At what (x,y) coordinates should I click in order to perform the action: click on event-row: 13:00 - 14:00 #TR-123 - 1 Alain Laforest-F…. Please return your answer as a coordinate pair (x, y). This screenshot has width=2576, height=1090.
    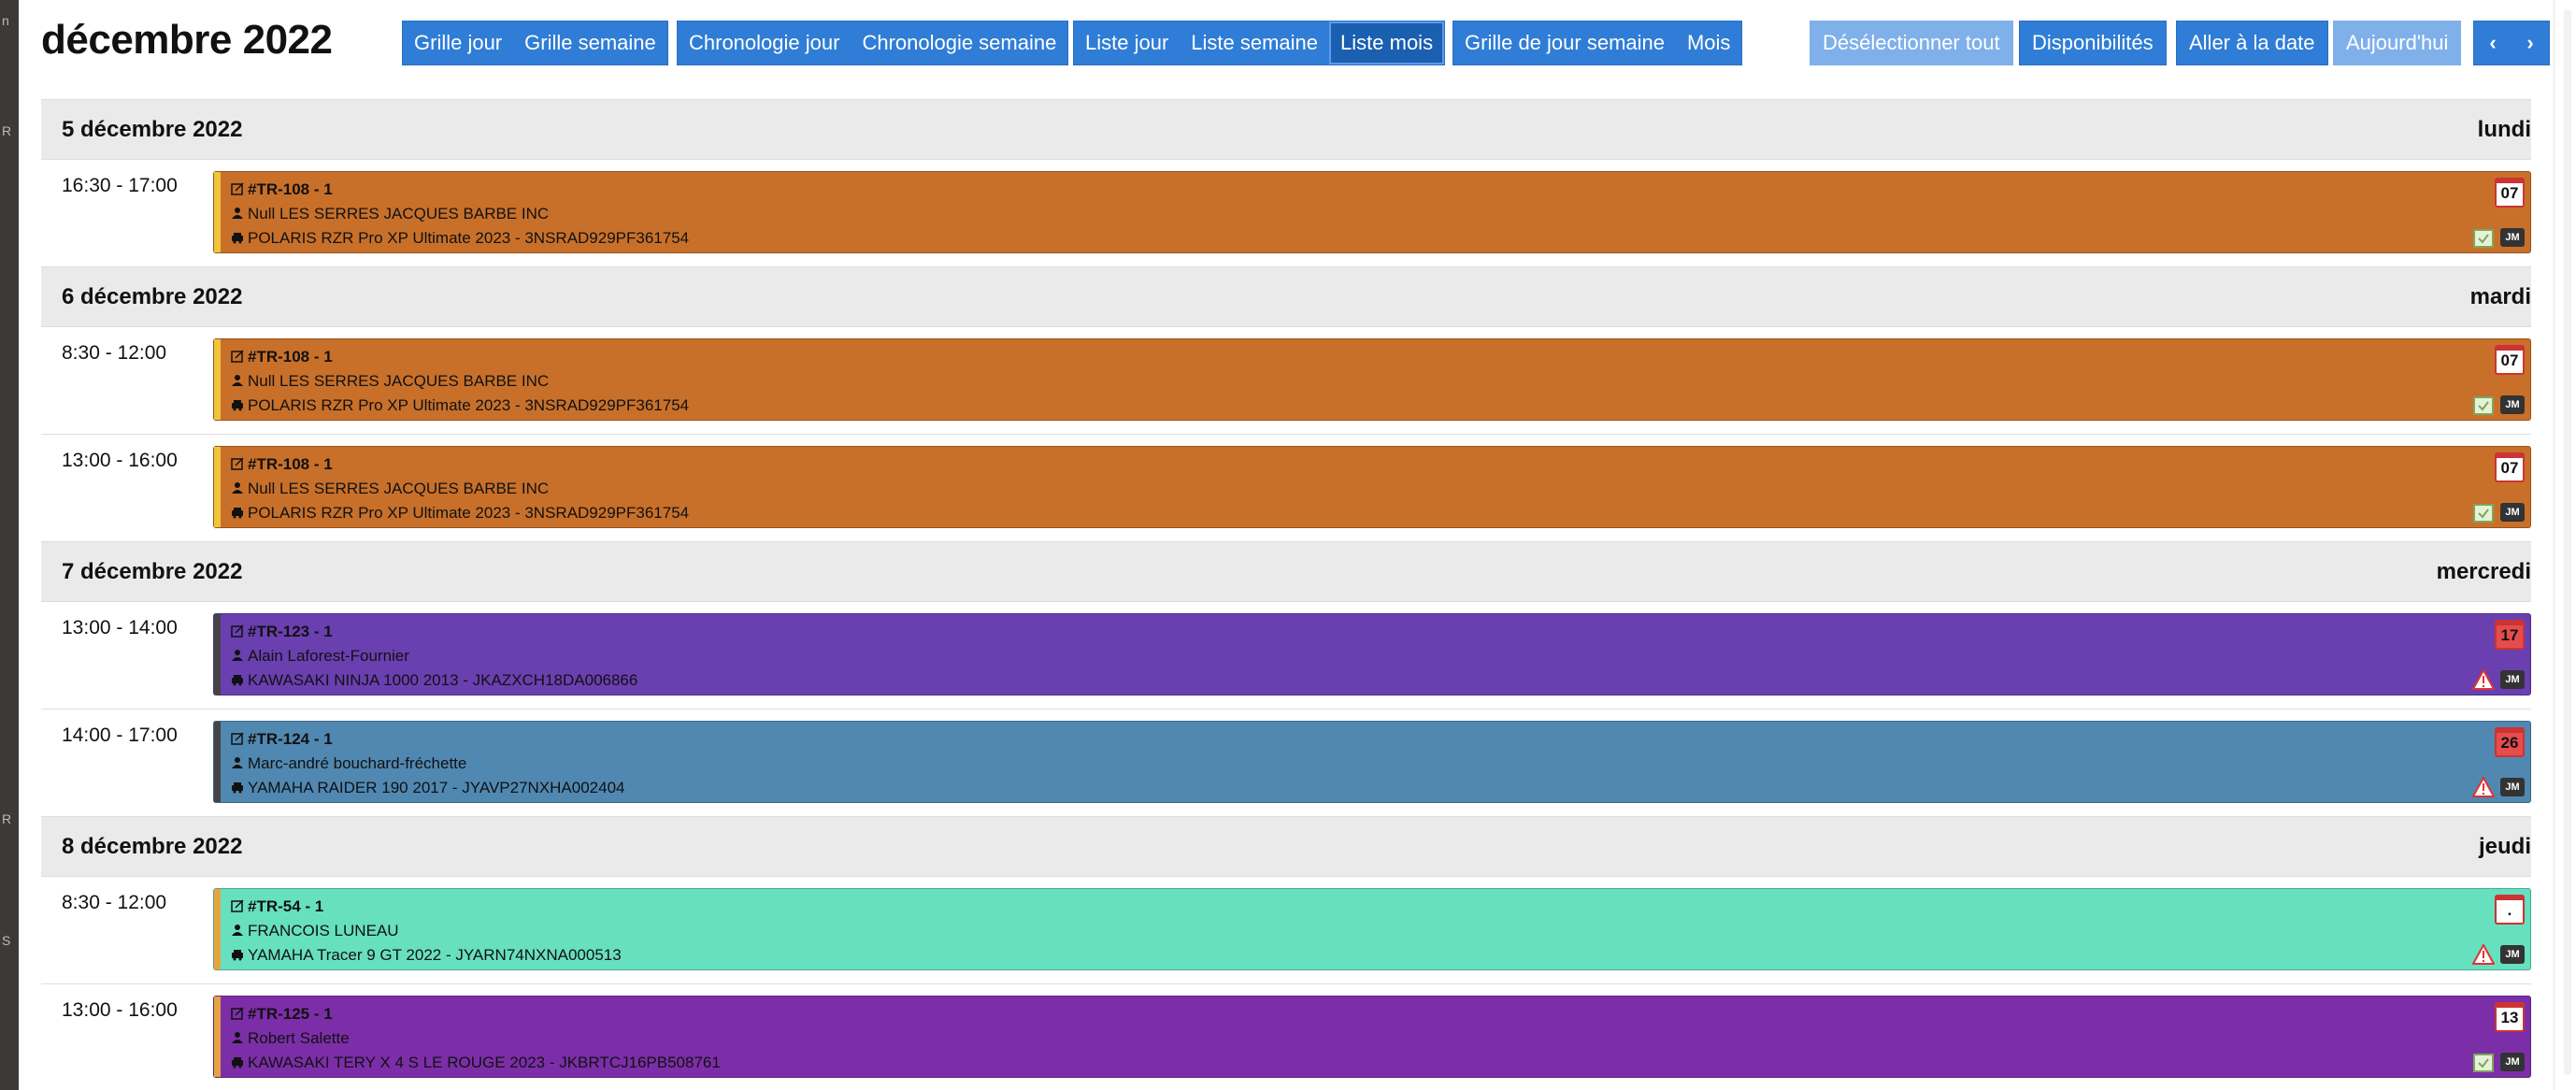
    Looking at the image, I should click on (1286, 656).